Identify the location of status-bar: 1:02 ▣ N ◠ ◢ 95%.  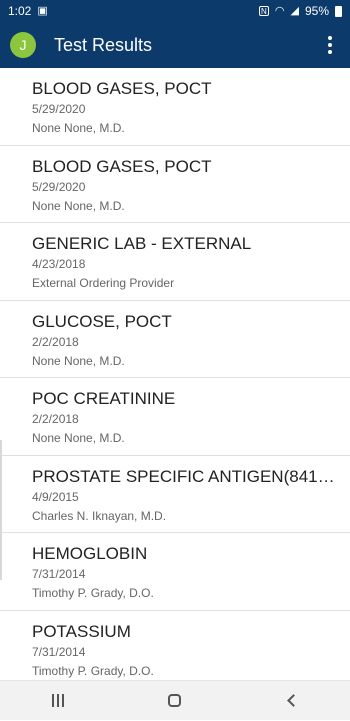
(175, 11).